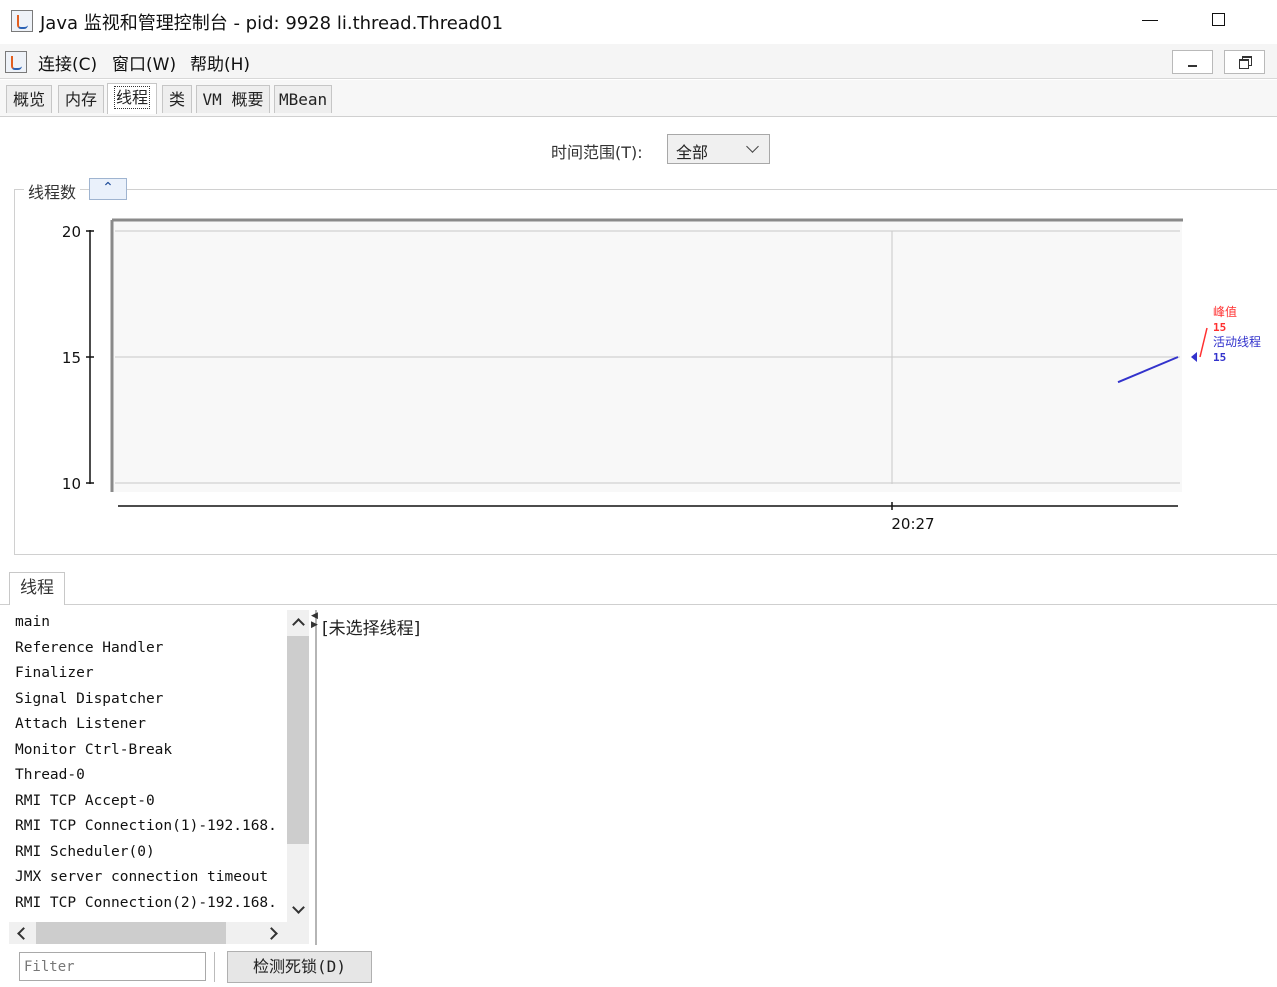 The image size is (1277, 987). What do you see at coordinates (316, 777) in the screenshot?
I see `split-pane-divider` at bounding box center [316, 777].